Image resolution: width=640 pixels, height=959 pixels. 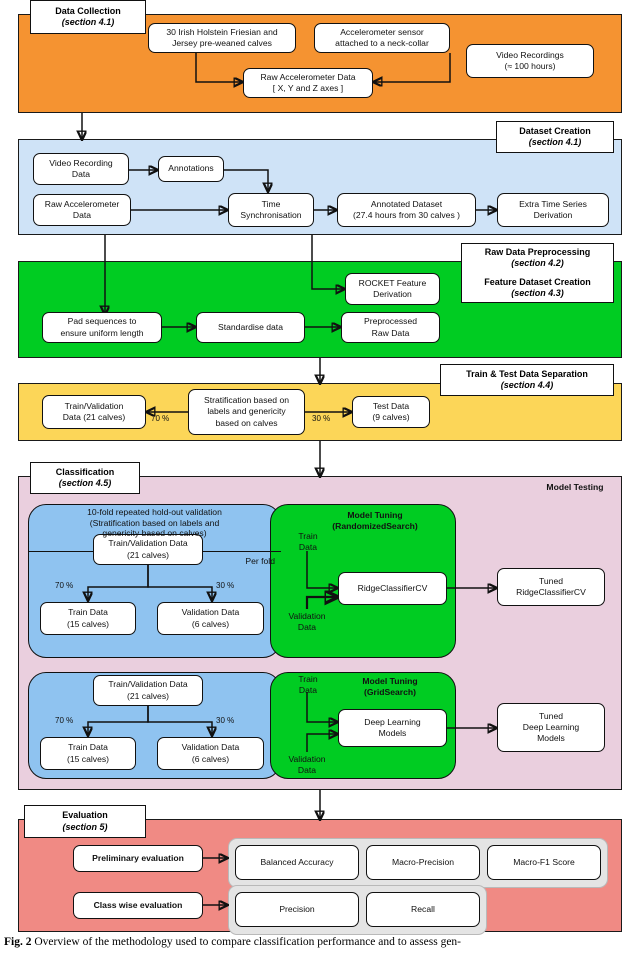 I want to click on node-line: Raw Accelerometer, so click(x=82, y=203).